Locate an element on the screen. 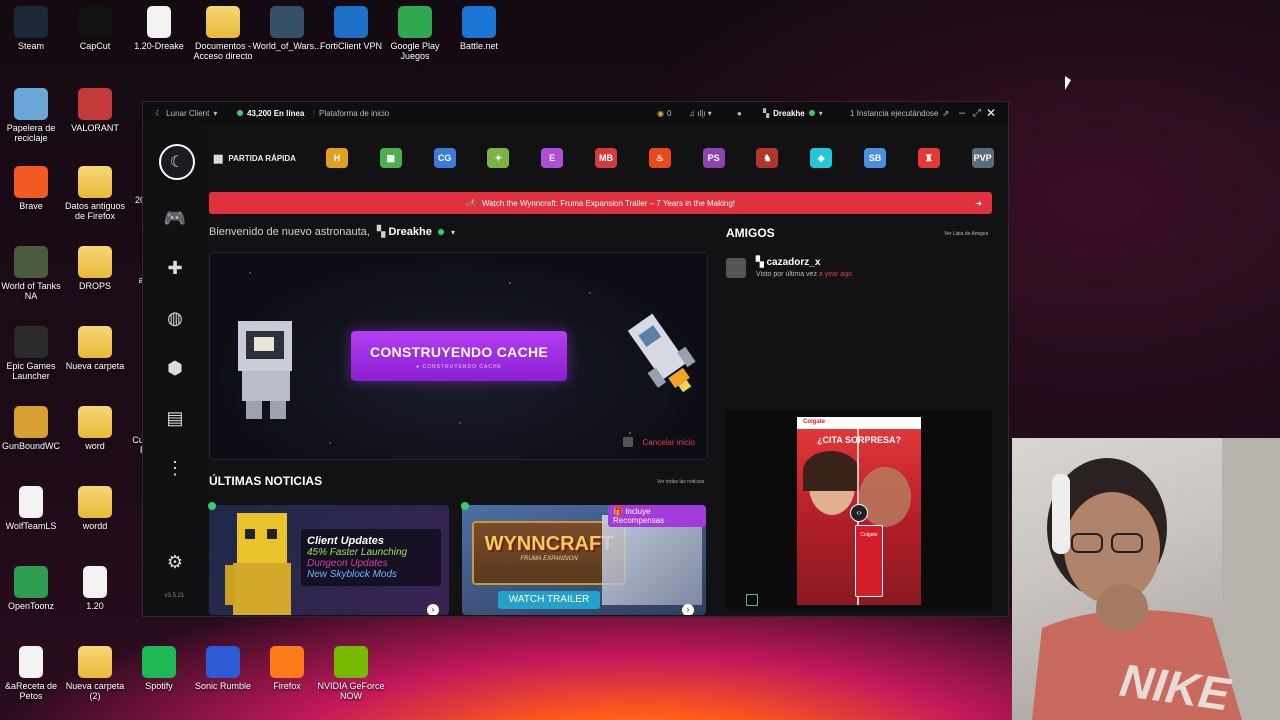  desktop-icon-label: Firefox is located at coordinates (287, 686).